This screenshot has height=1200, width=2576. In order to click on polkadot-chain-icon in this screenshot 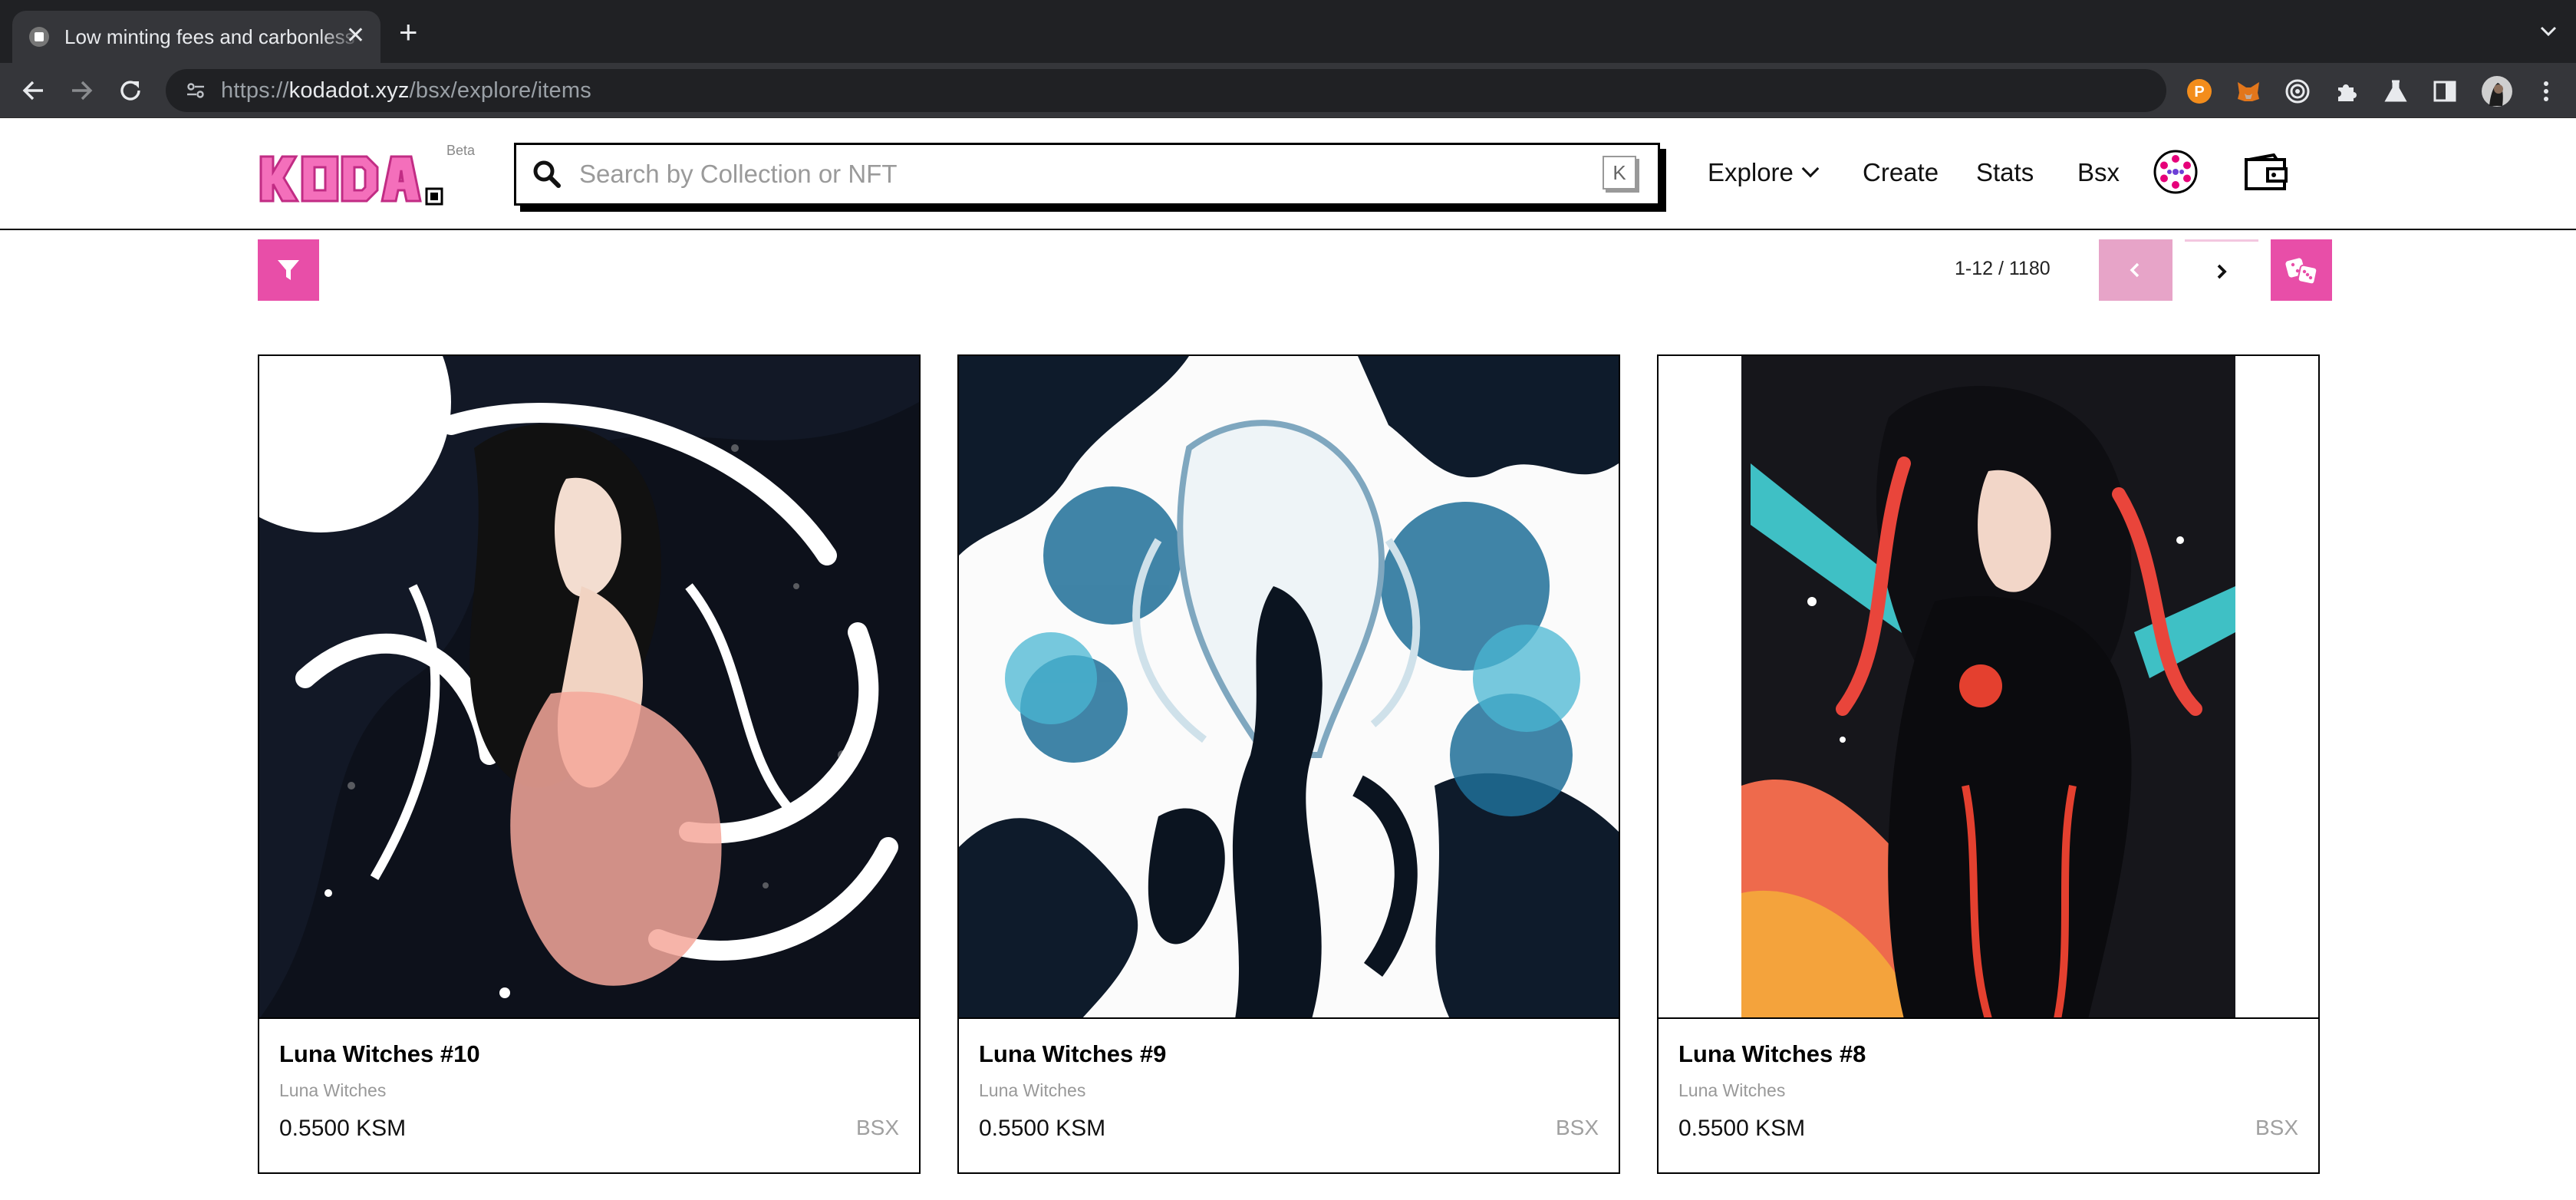, I will do `click(2176, 172)`.